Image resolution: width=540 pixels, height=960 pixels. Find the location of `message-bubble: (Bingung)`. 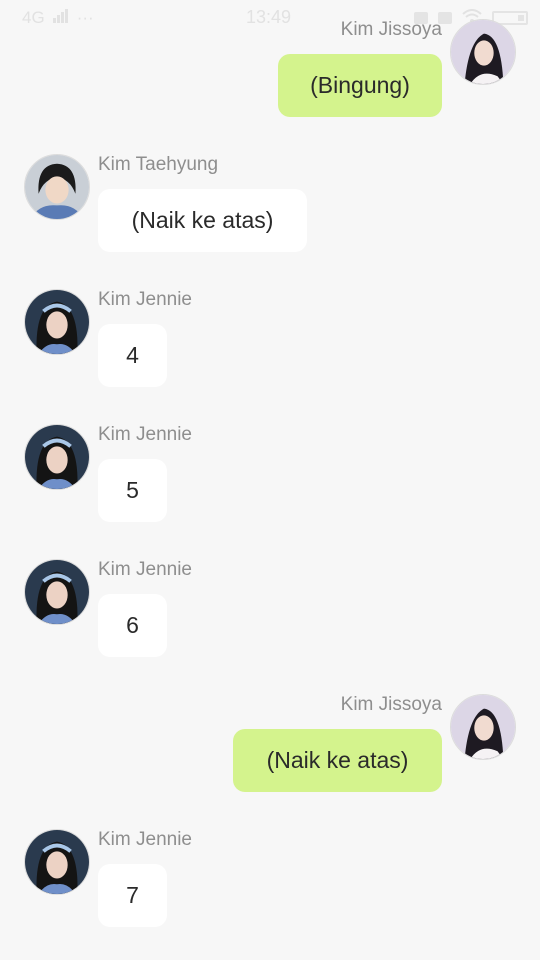

message-bubble: (Bingung) is located at coordinates (360, 85).